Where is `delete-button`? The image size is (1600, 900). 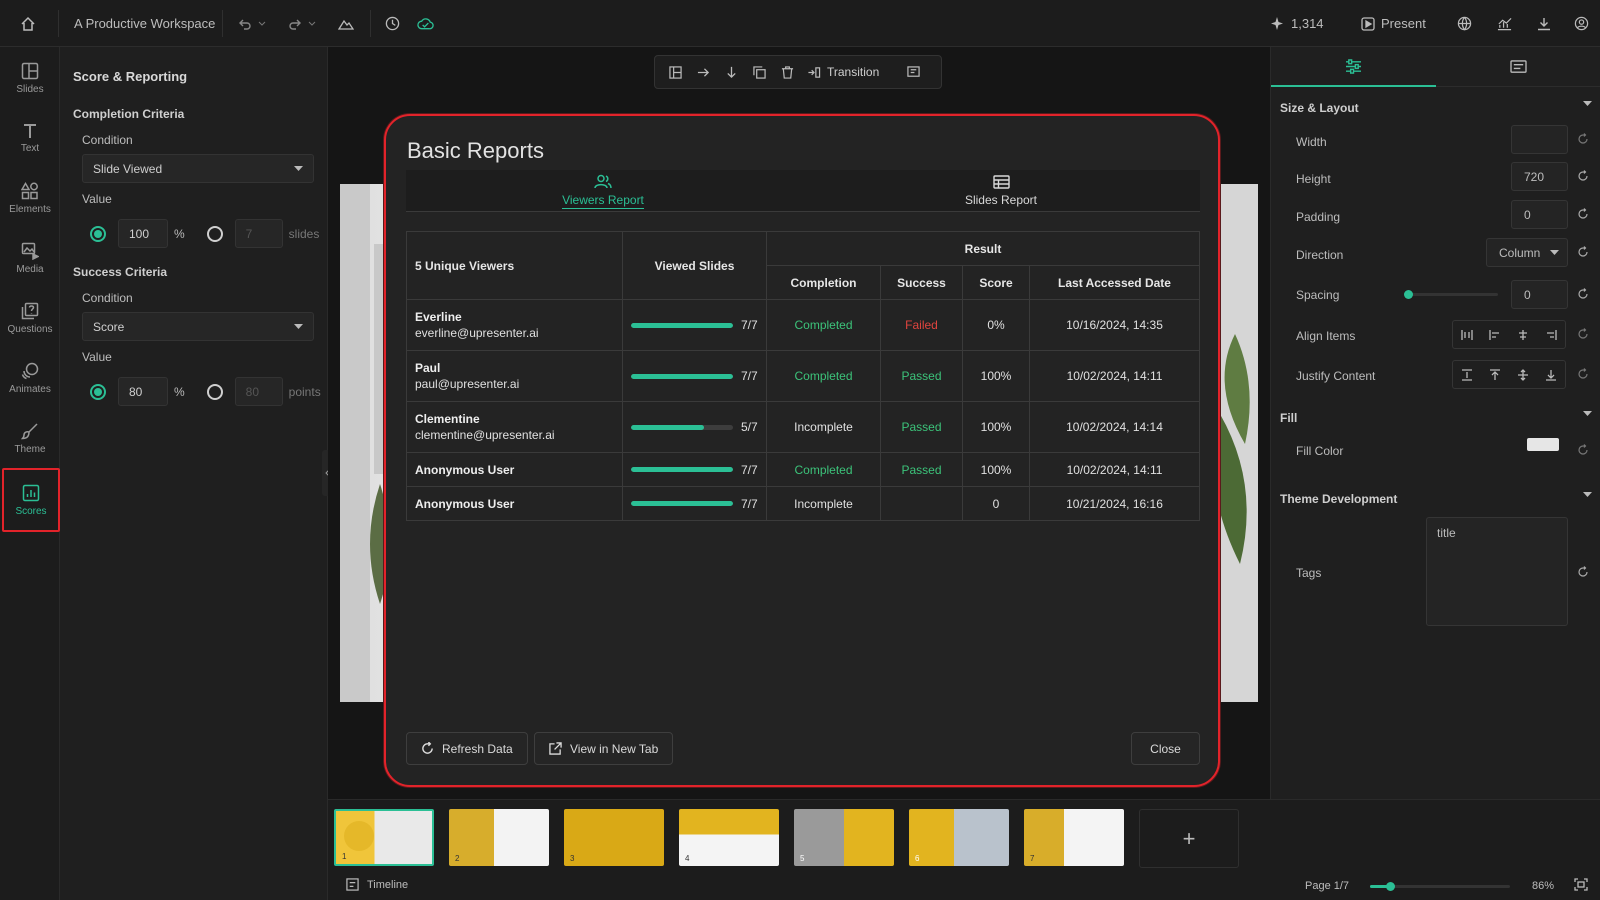 delete-button is located at coordinates (787, 72).